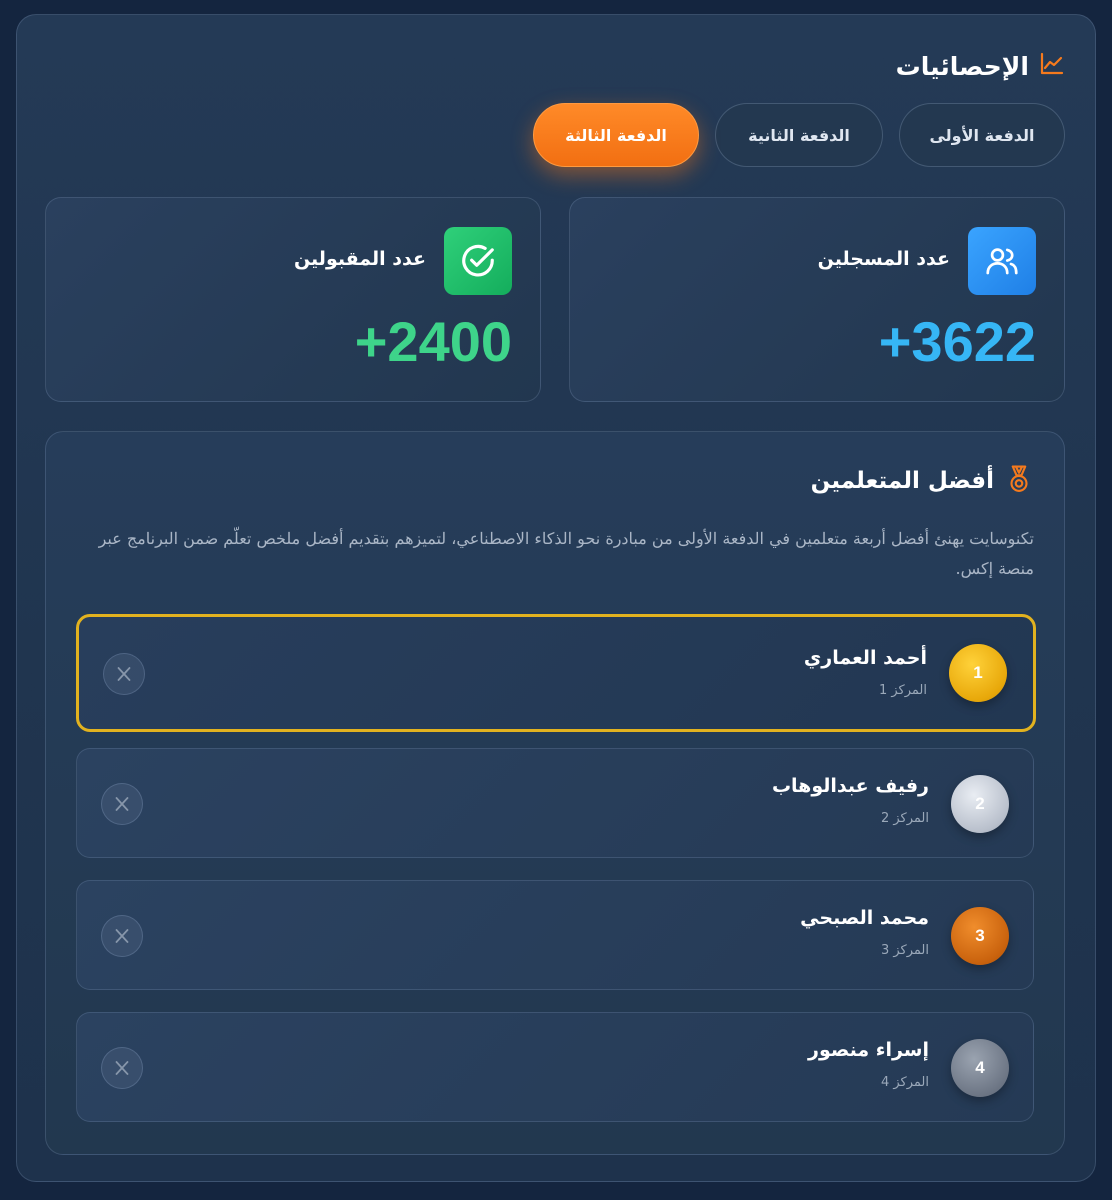 The height and width of the screenshot is (1200, 1112). What do you see at coordinates (982, 135) in the screenshot?
I see `tab-first-cohort: الدفعة الأولى` at bounding box center [982, 135].